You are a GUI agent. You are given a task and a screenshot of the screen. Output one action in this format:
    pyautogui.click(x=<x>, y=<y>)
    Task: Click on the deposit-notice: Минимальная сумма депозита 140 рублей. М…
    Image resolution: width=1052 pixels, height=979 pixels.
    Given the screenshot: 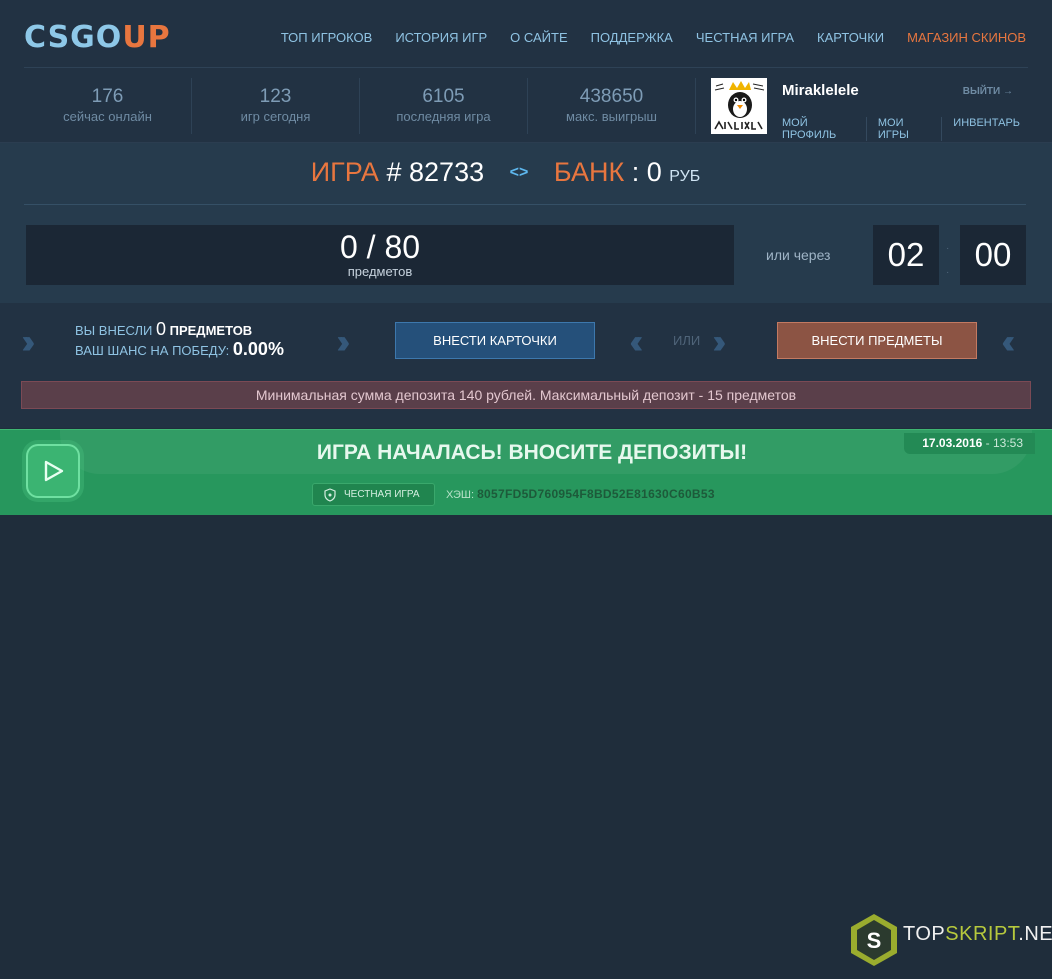 What is the action you would take?
    pyautogui.click(x=526, y=395)
    